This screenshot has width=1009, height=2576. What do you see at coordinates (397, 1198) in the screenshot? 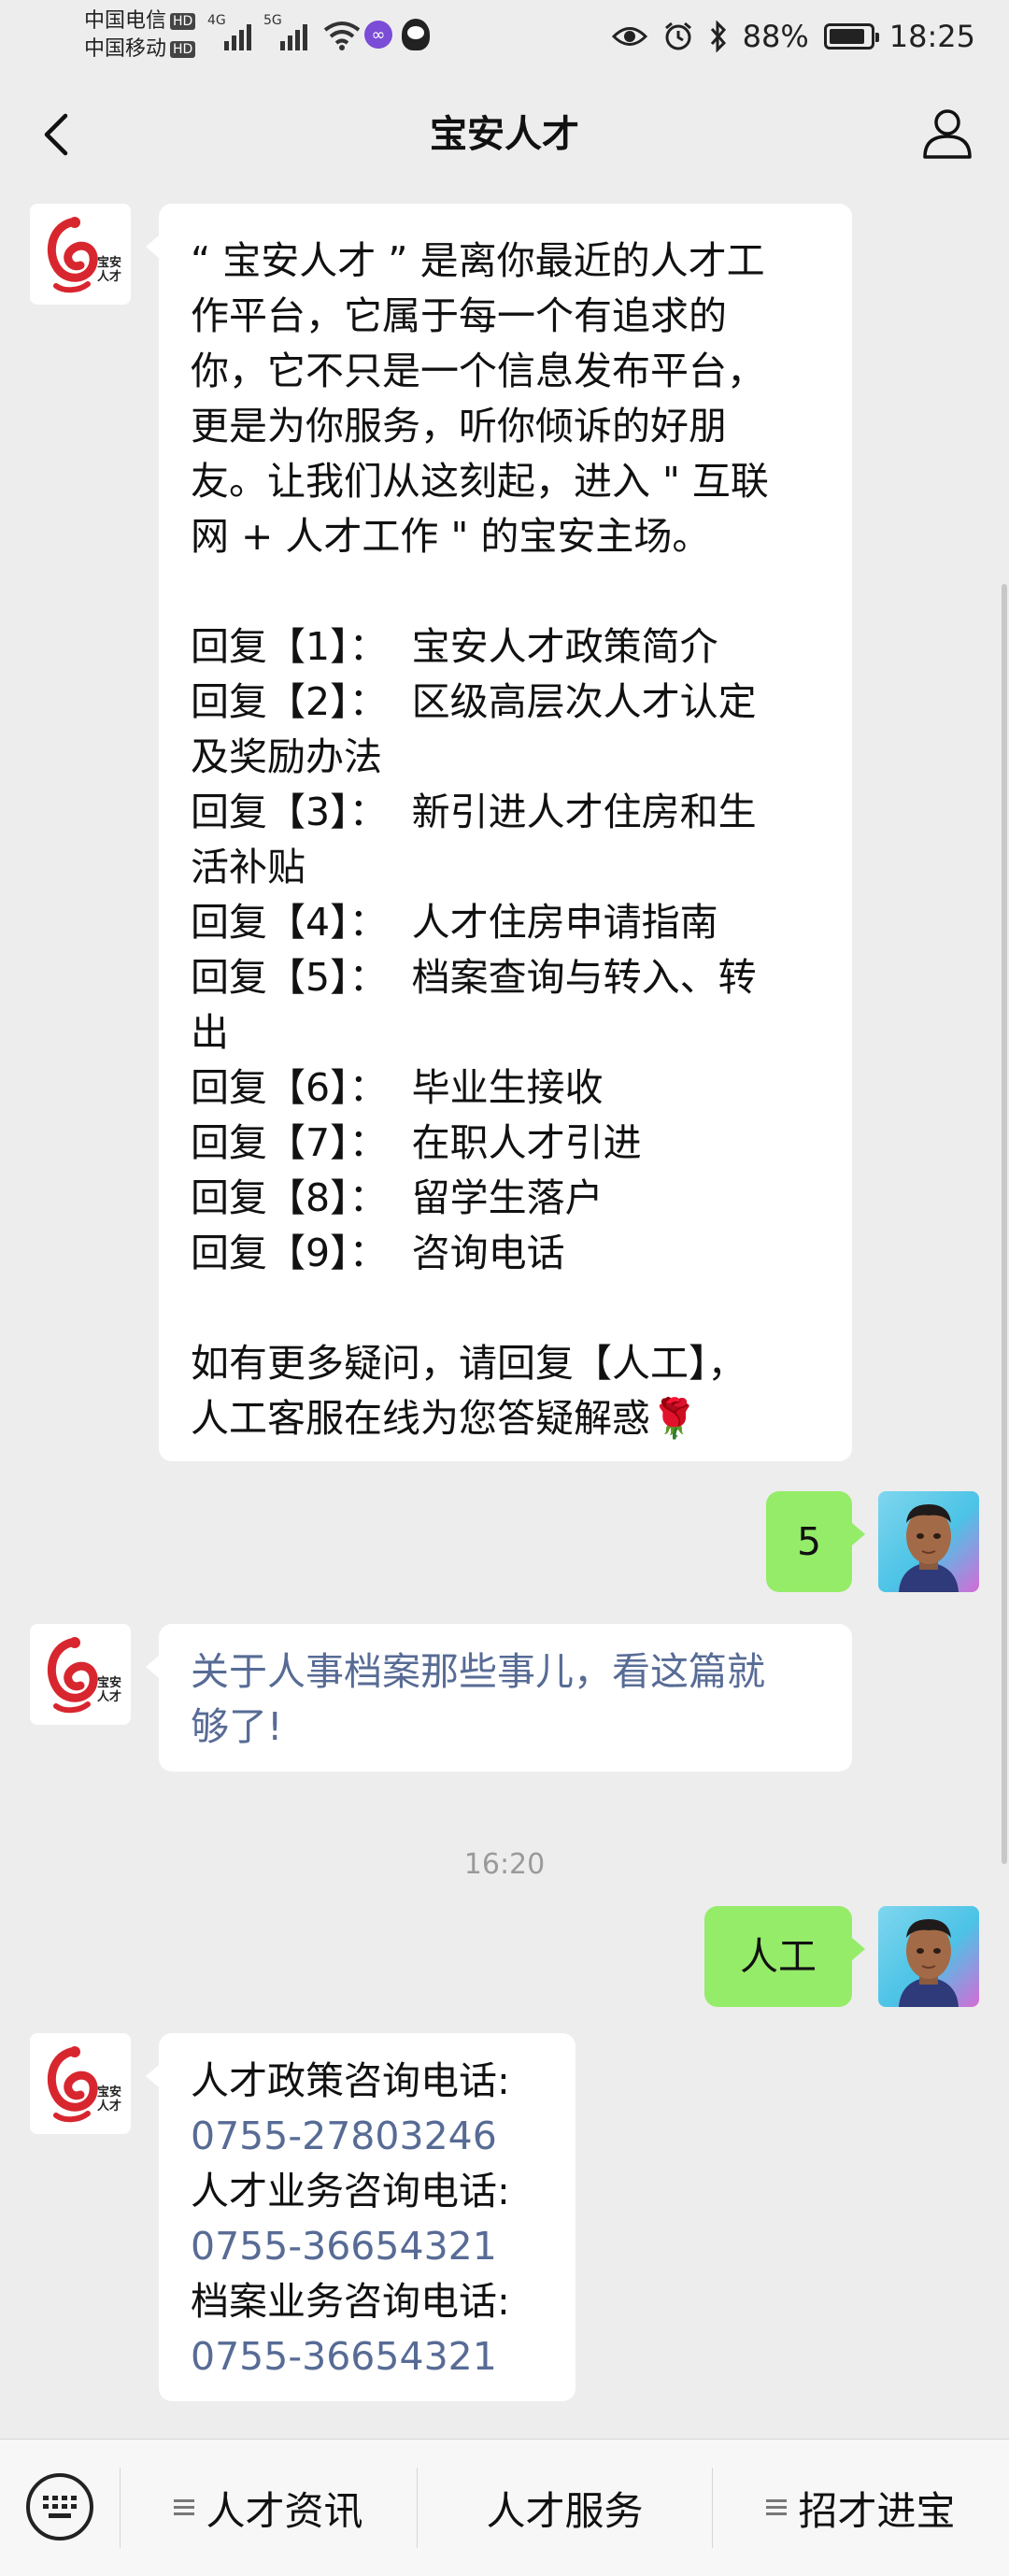
I see `intro-message-line: 回复【8】： 留学生落户` at bounding box center [397, 1198].